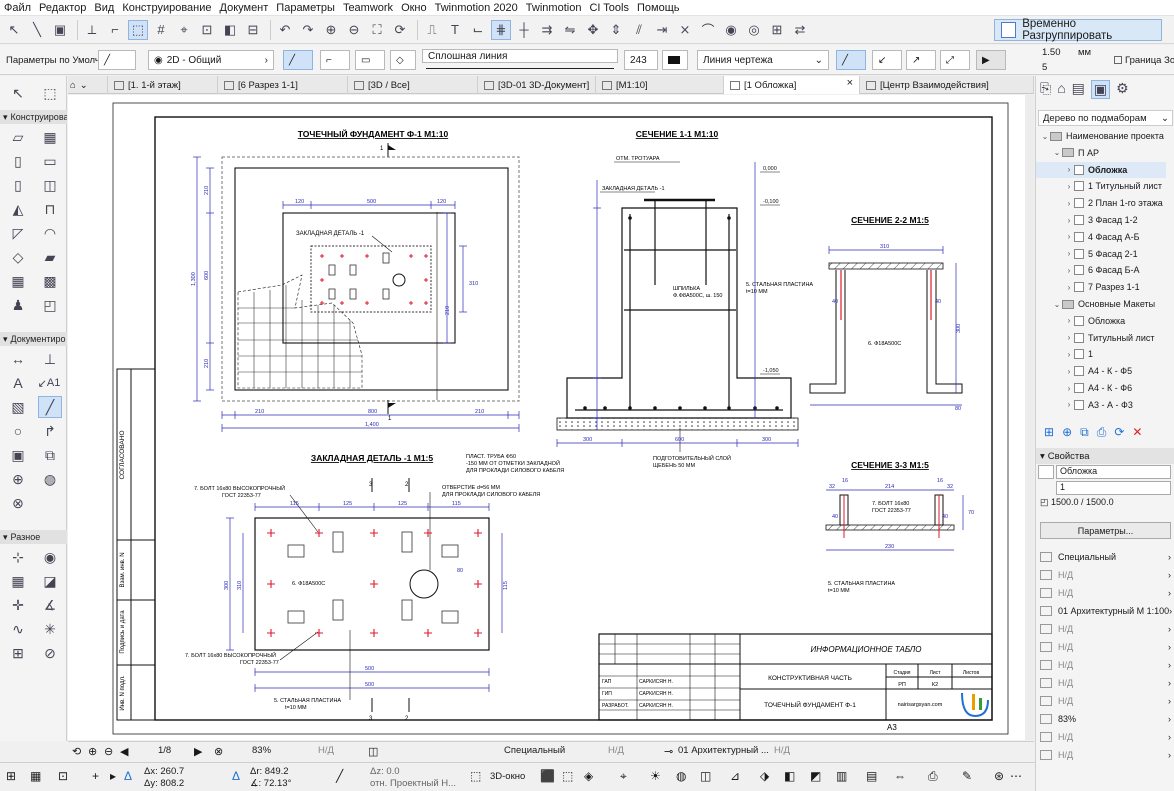  What do you see at coordinates (18, 161) in the screenshot?
I see `column-tool-icon: ▯` at bounding box center [18, 161].